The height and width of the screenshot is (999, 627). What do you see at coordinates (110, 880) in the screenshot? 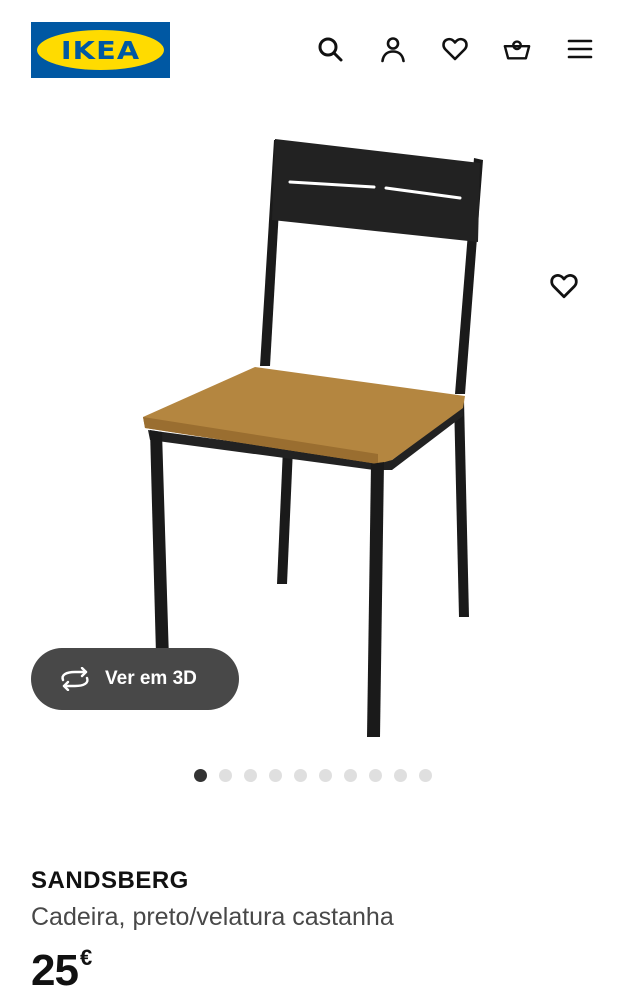
I see `product-name: SANDSBERG` at bounding box center [110, 880].